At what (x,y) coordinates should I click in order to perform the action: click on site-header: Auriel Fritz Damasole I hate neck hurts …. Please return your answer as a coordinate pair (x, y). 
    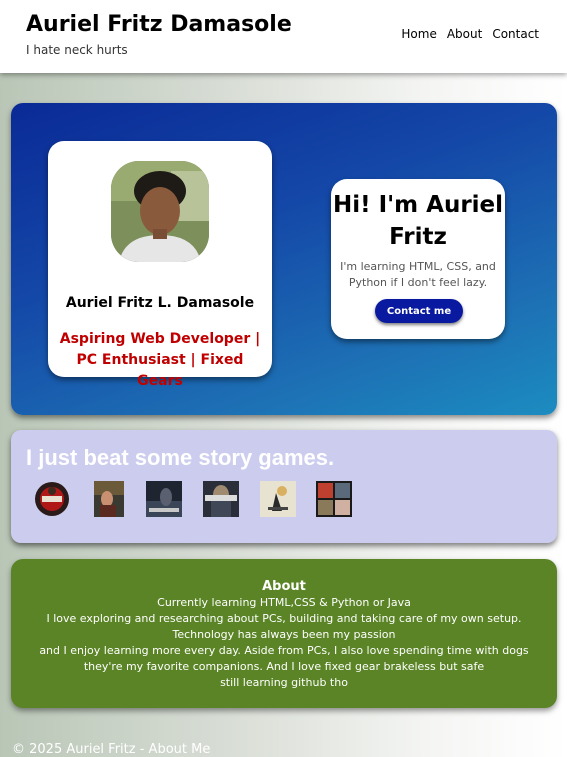
    Looking at the image, I should click on (283, 36).